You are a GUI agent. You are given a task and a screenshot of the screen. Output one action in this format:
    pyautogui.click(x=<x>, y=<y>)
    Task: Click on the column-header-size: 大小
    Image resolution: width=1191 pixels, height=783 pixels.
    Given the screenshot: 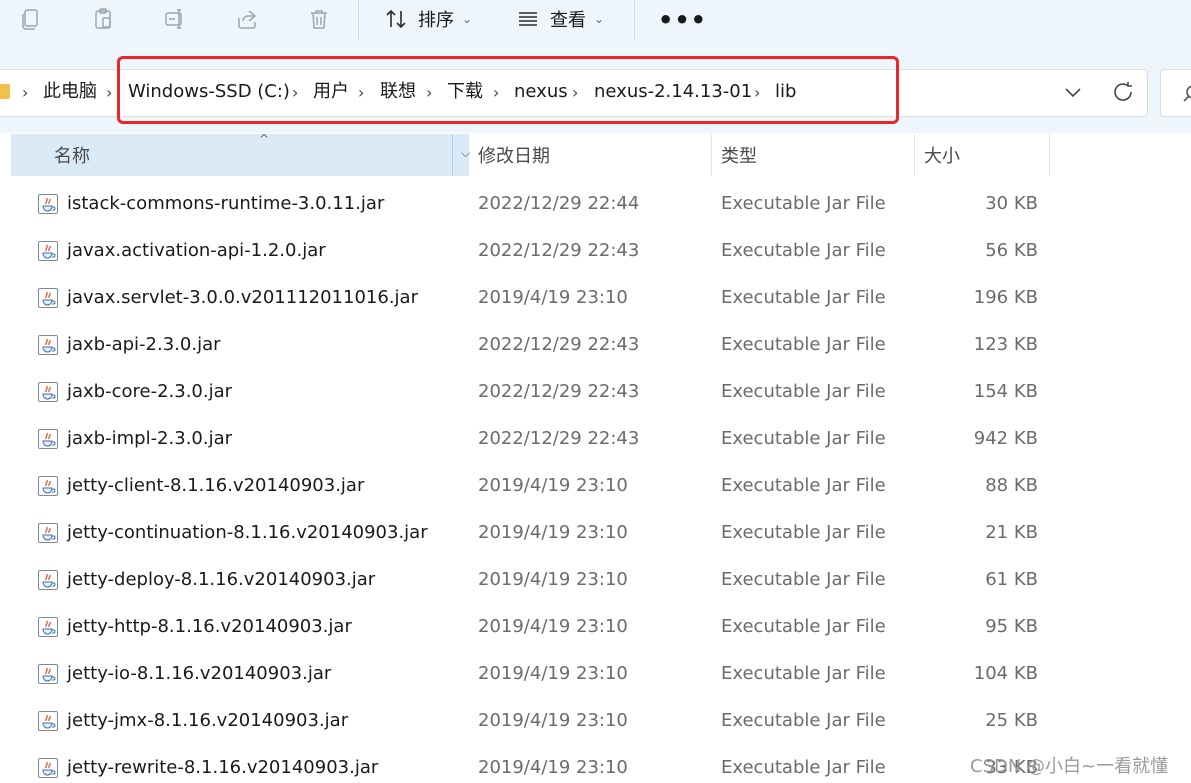 What is the action you would take?
    pyautogui.click(x=983, y=155)
    